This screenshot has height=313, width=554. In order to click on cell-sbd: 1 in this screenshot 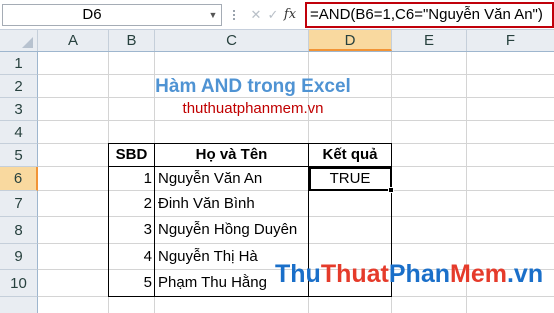, I will do `click(130, 178)`.